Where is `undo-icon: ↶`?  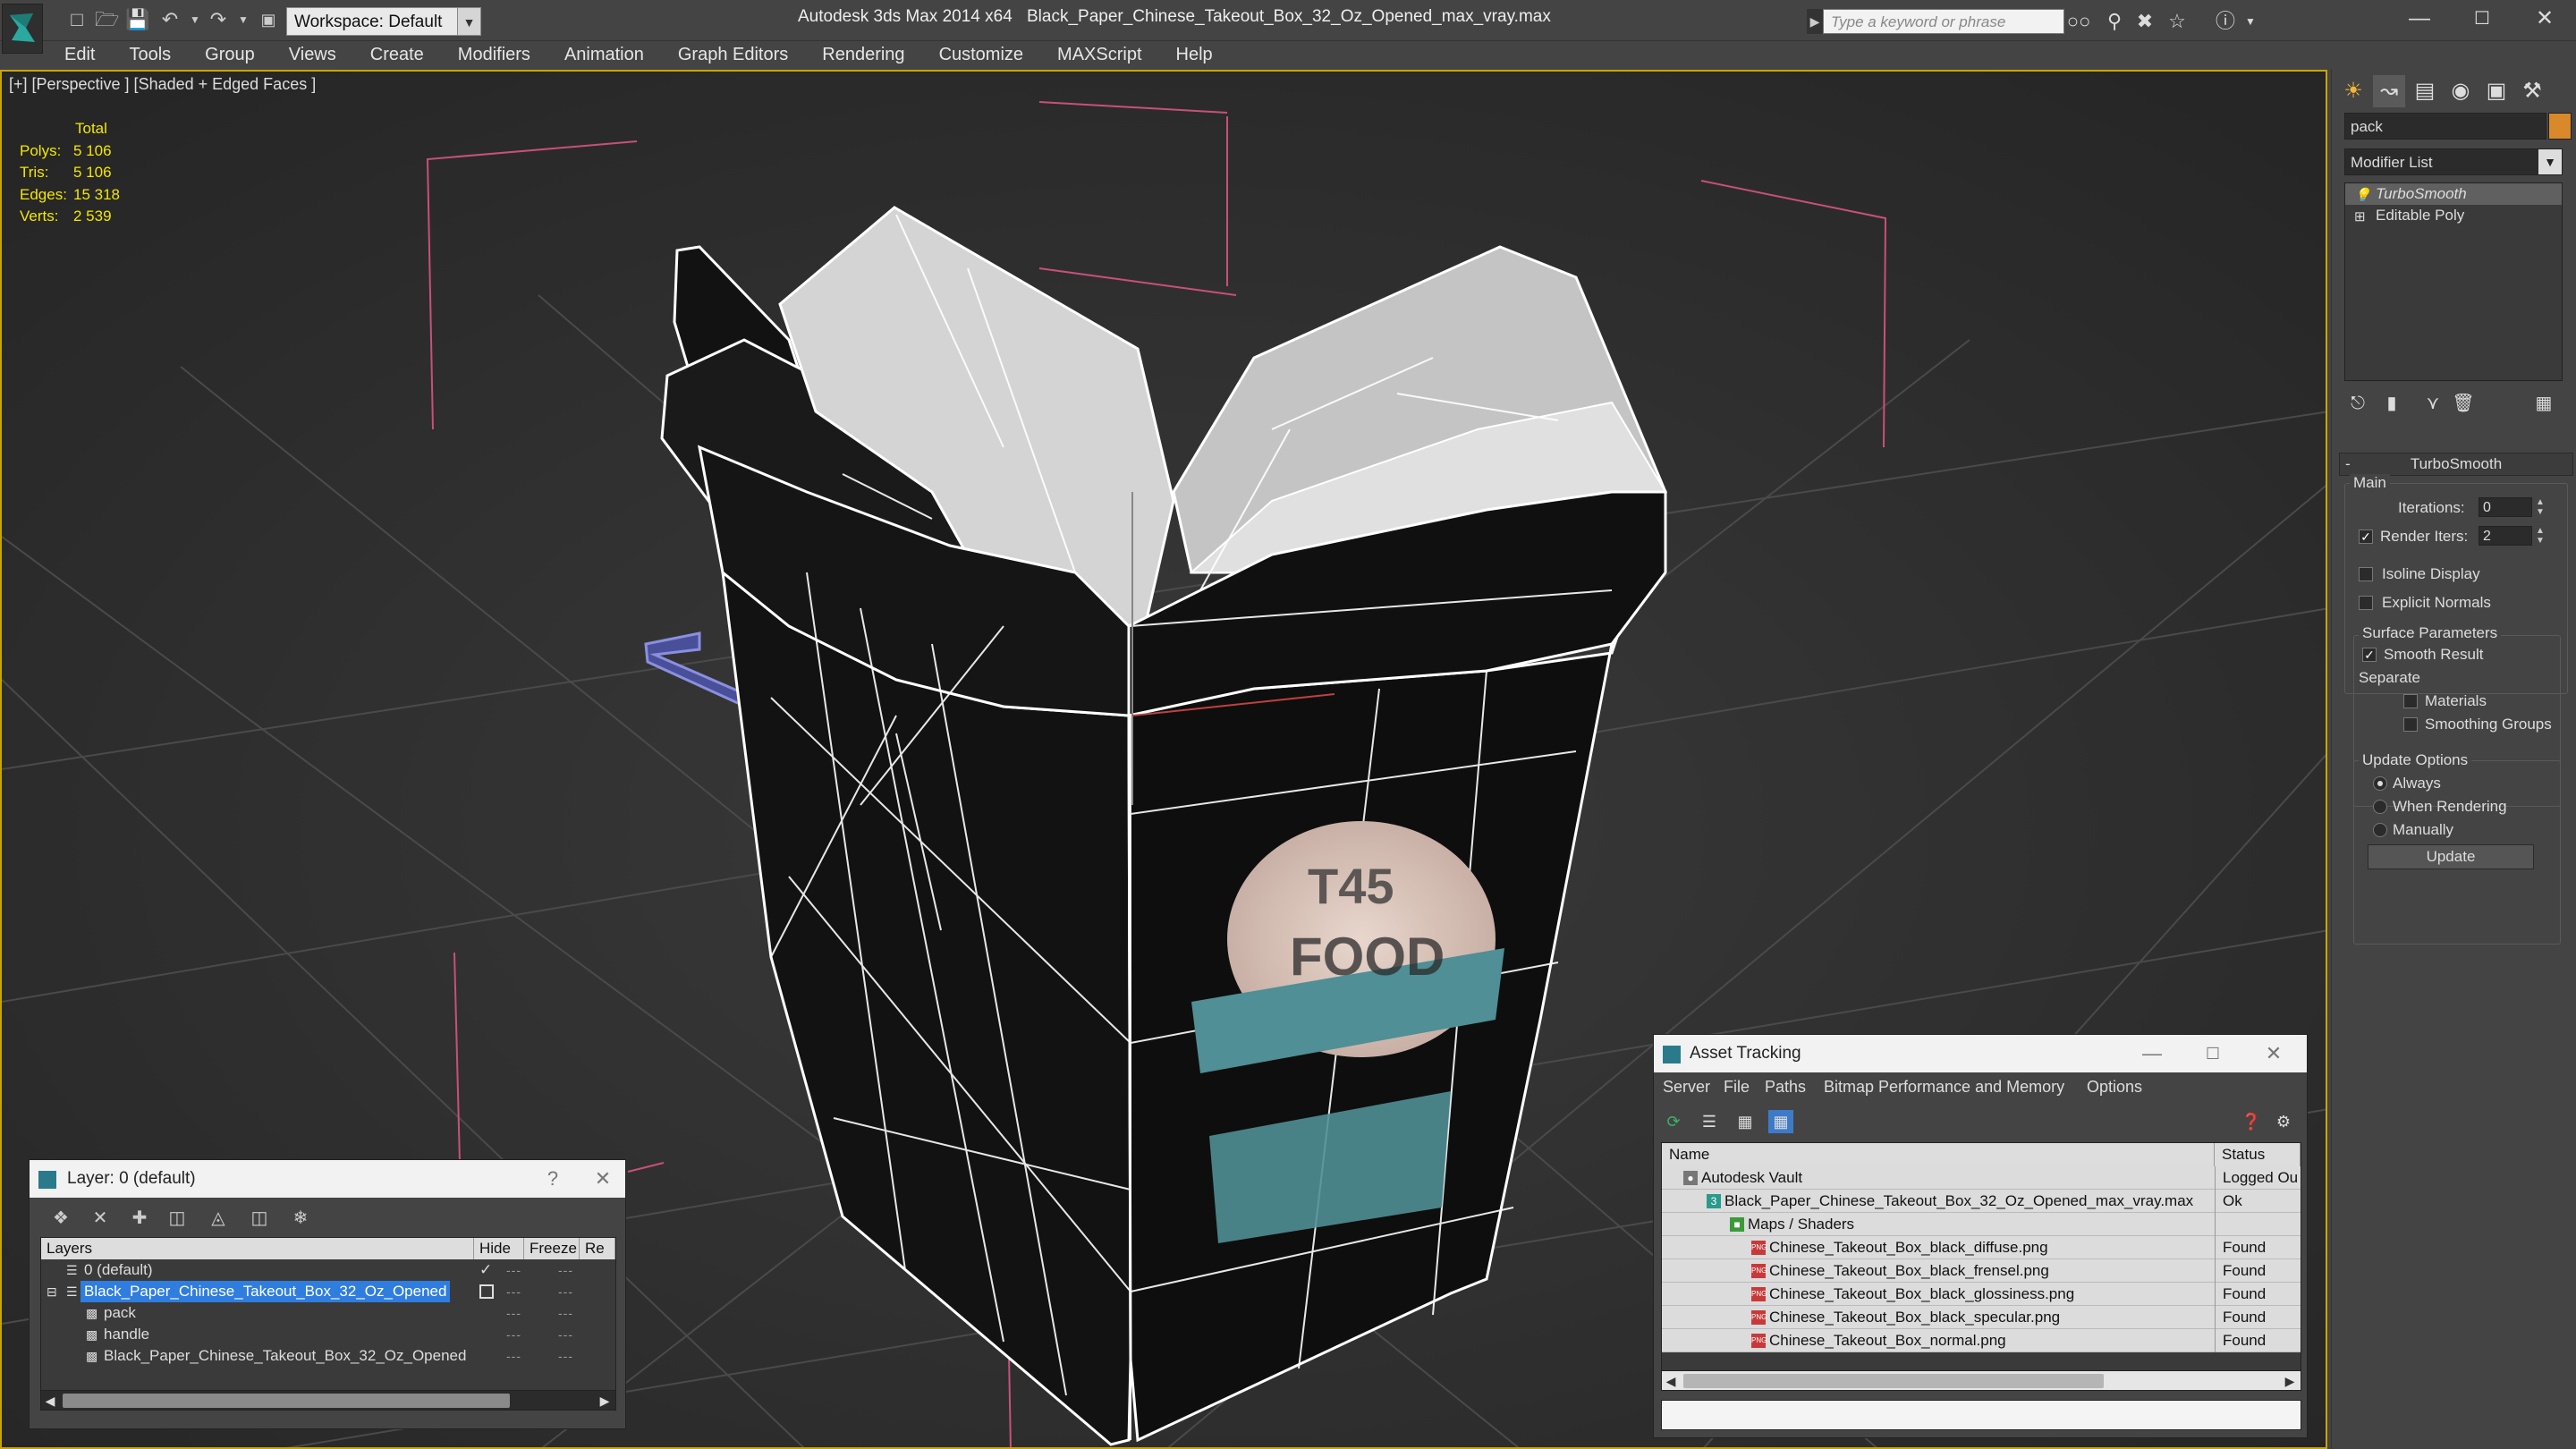
undo-icon: ↶ is located at coordinates (170, 19).